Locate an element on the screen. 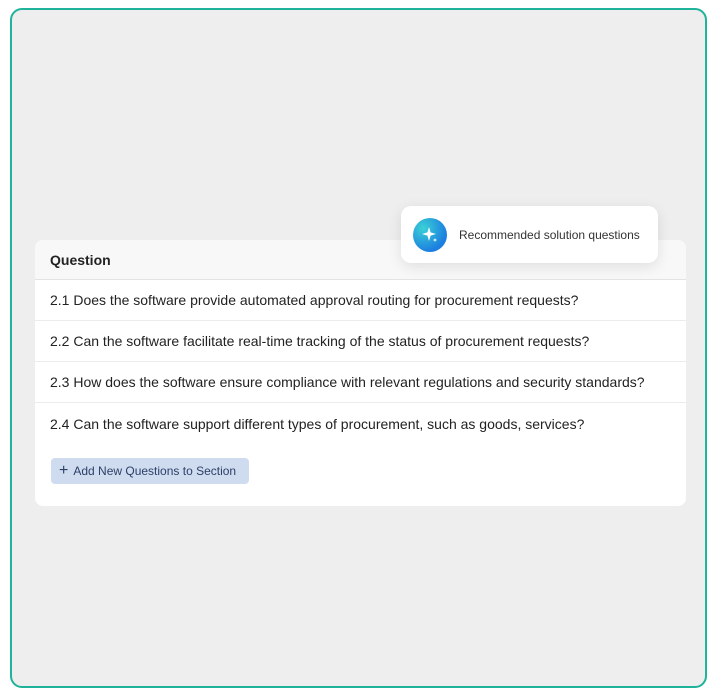  popup-label: Recommended solution questions is located at coordinates (549, 234).